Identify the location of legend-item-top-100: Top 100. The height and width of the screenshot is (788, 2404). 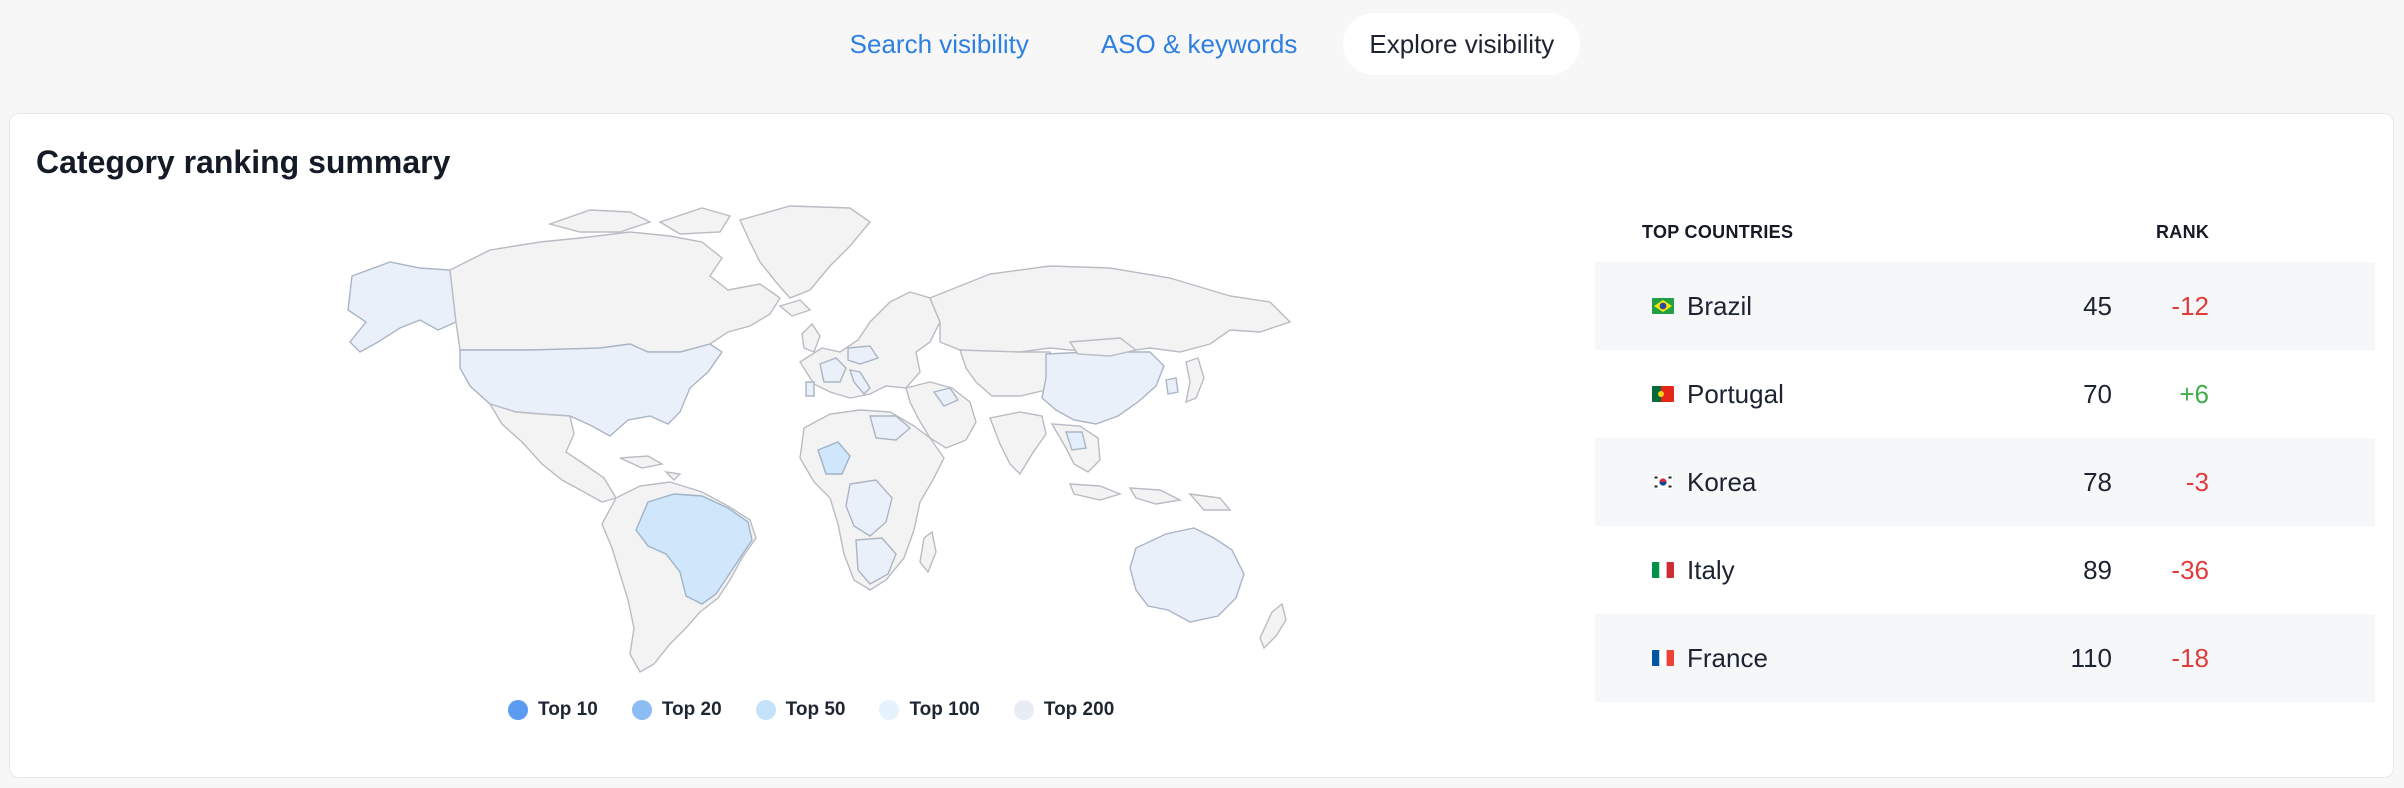
(929, 710).